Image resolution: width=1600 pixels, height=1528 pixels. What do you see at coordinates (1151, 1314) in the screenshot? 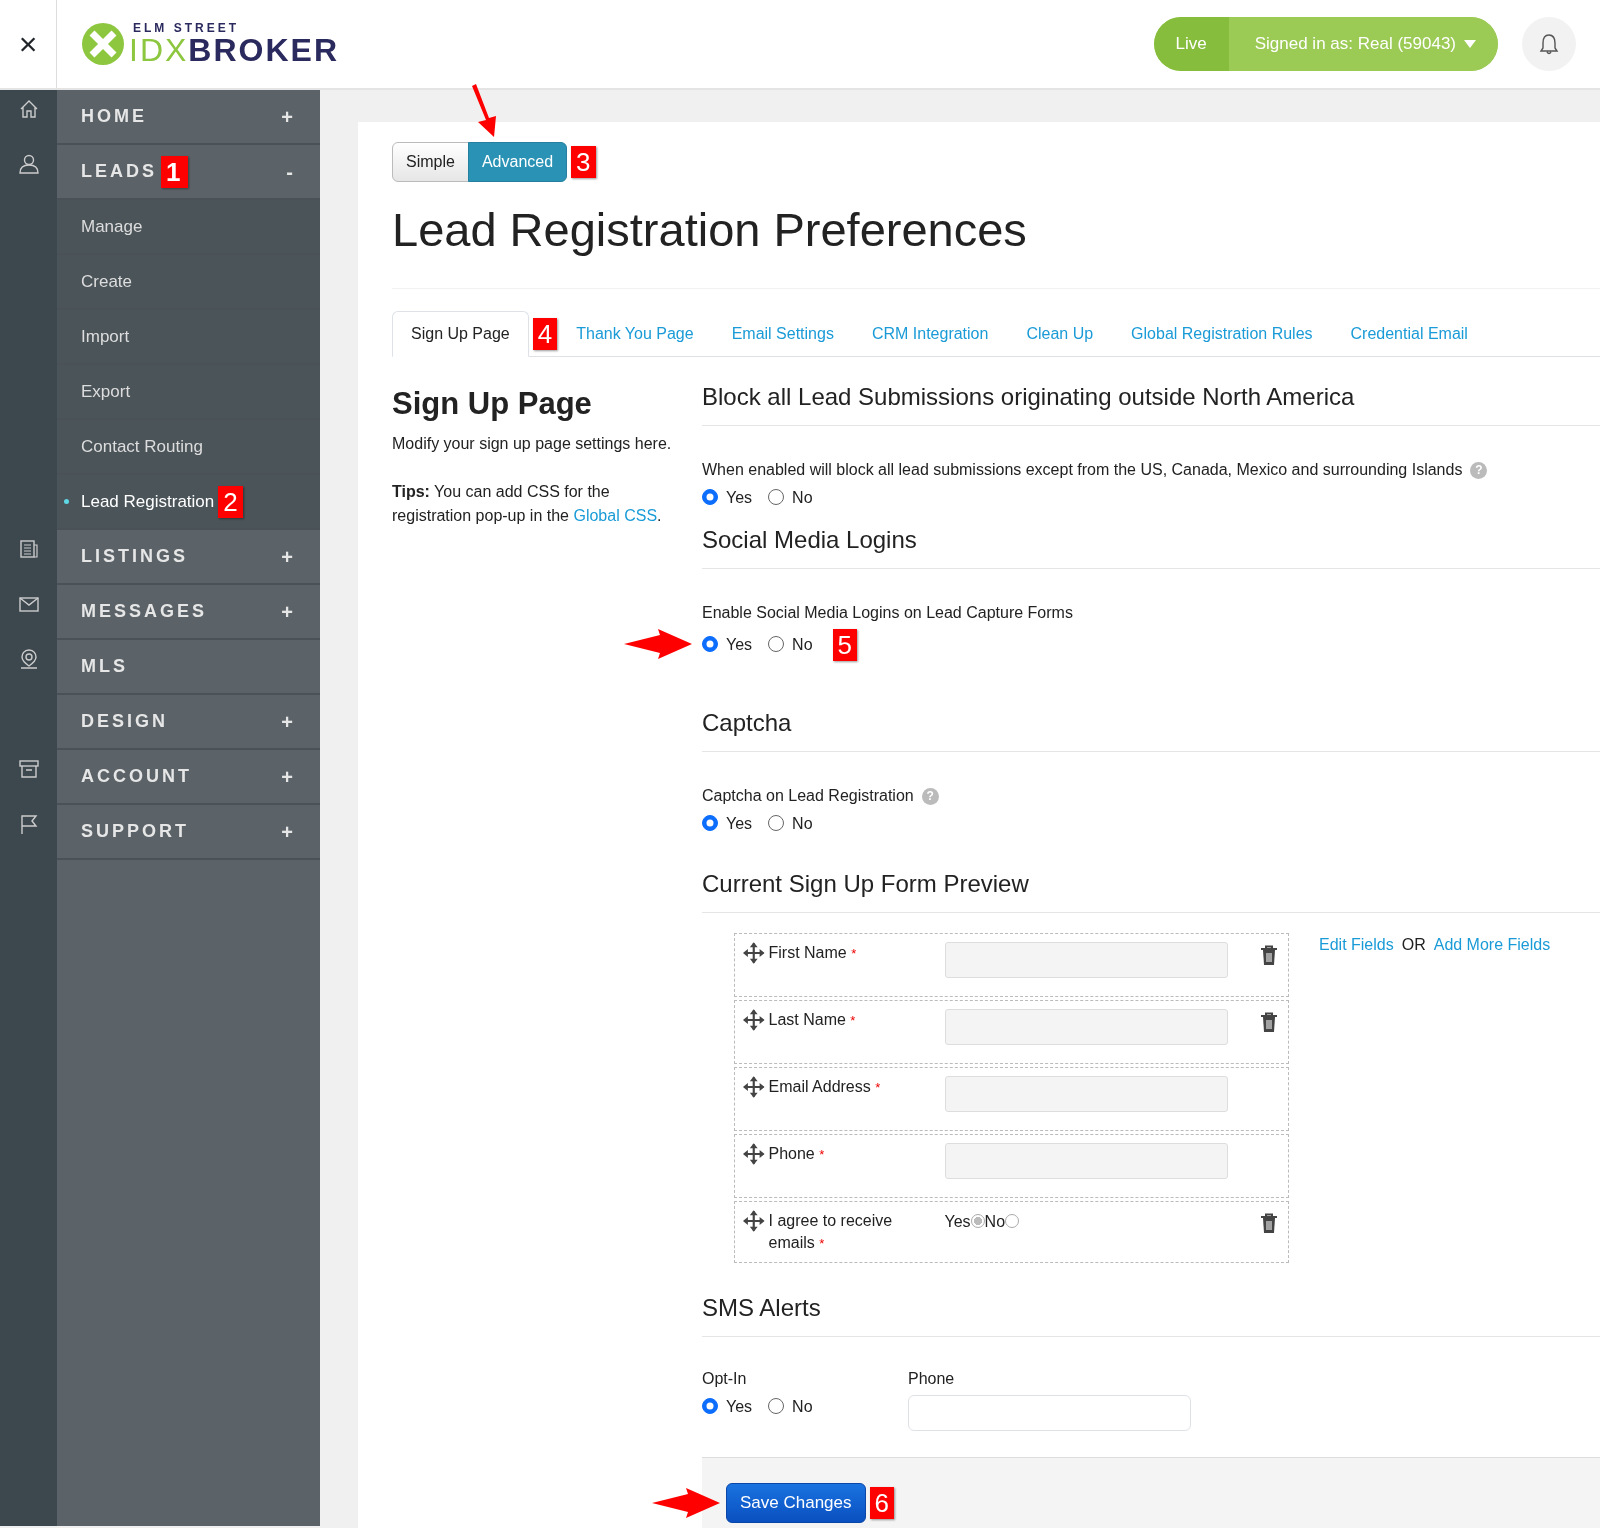
I see `section-heading: SMS Alerts` at bounding box center [1151, 1314].